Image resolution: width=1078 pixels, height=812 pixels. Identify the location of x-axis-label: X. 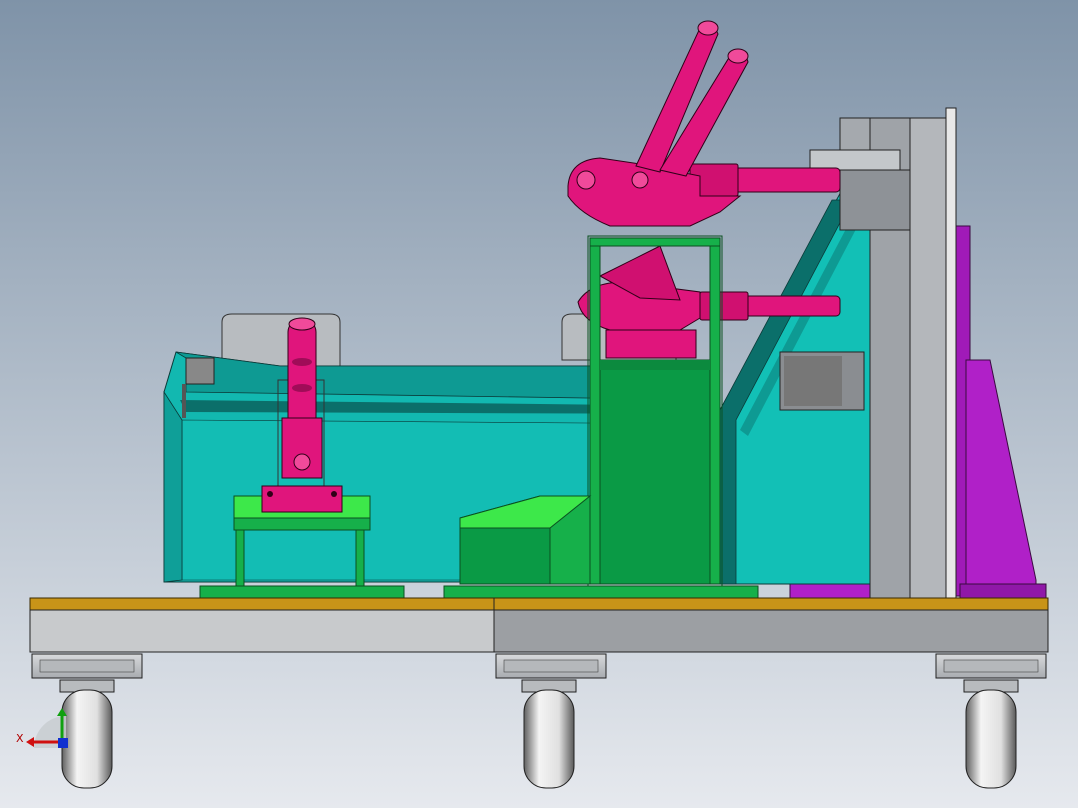
(20, 738).